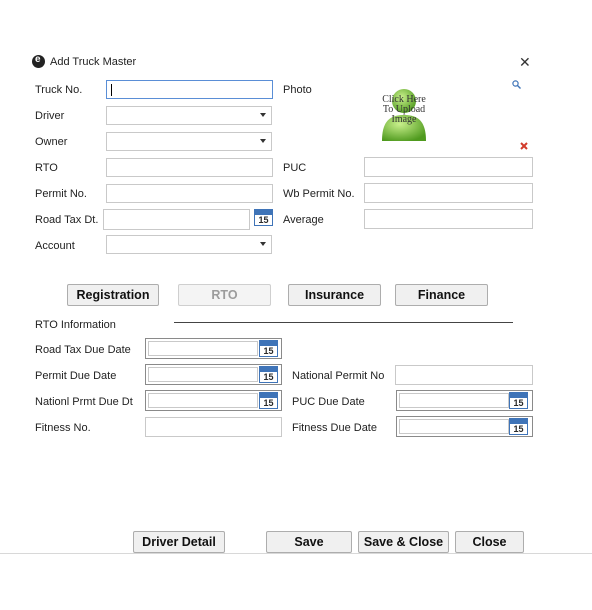 The height and width of the screenshot is (610, 592). I want to click on driver-combo, so click(189, 115).